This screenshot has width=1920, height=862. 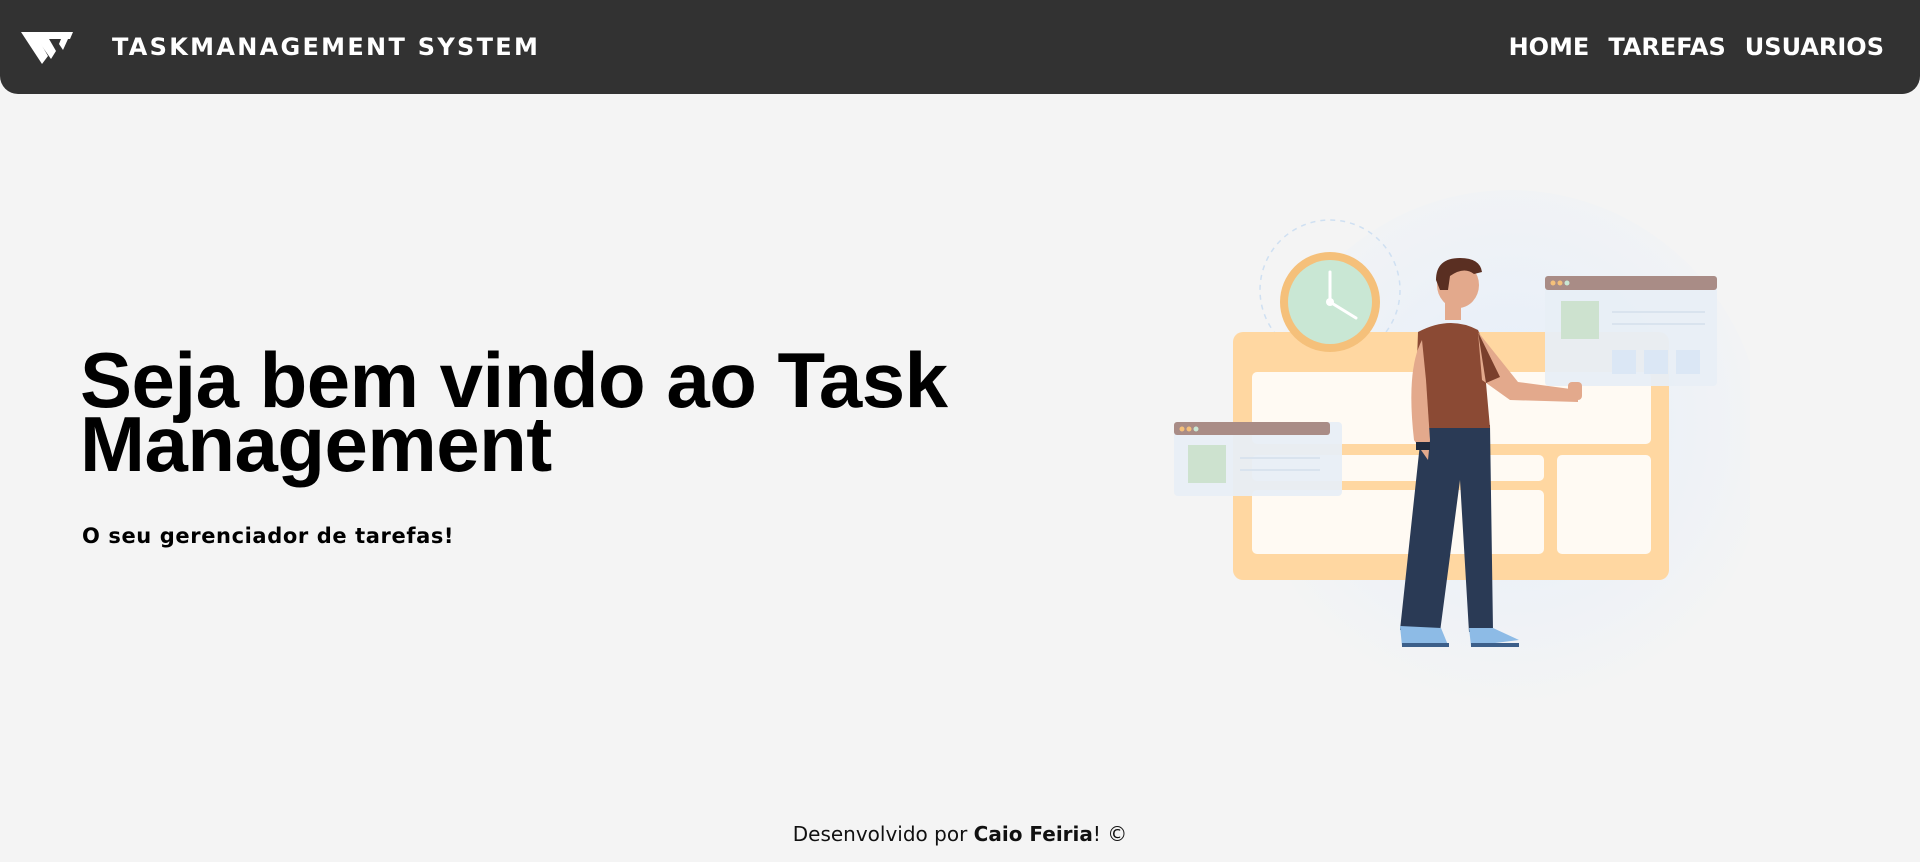 I want to click on nav-usuarios-link: USUARIOS, so click(x=1814, y=47).